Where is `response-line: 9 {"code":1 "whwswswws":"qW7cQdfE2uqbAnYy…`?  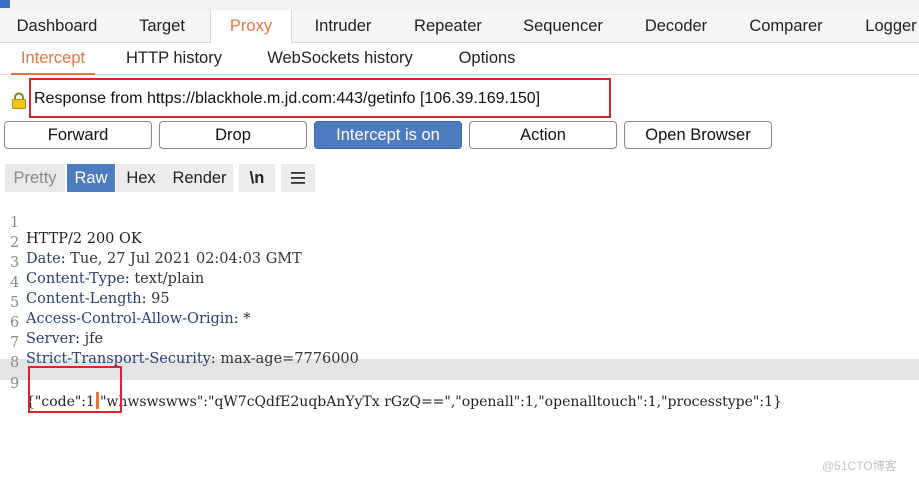 response-line: 9 {"code":1 "whwswswws":"qW7cQdfE2uqbAnYy… is located at coordinates (391, 385).